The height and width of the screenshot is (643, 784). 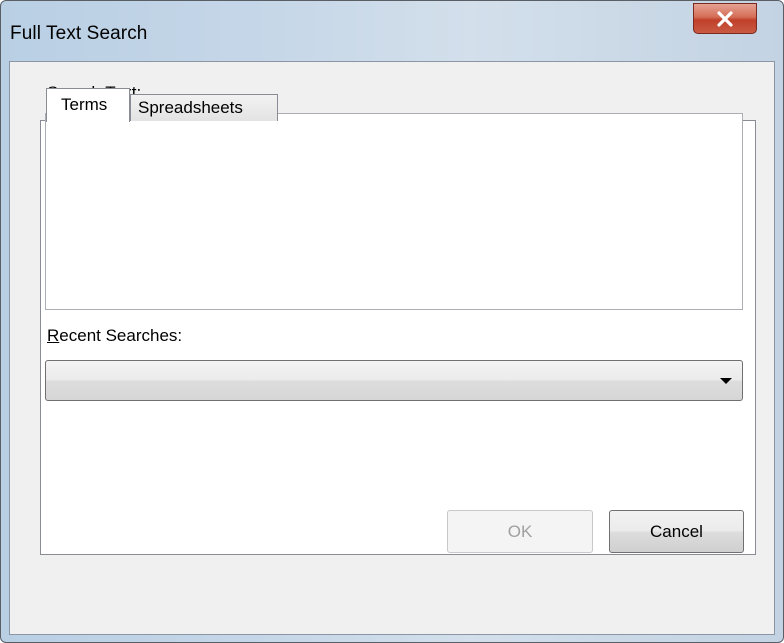 I want to click on close-x-icon, so click(x=725, y=18).